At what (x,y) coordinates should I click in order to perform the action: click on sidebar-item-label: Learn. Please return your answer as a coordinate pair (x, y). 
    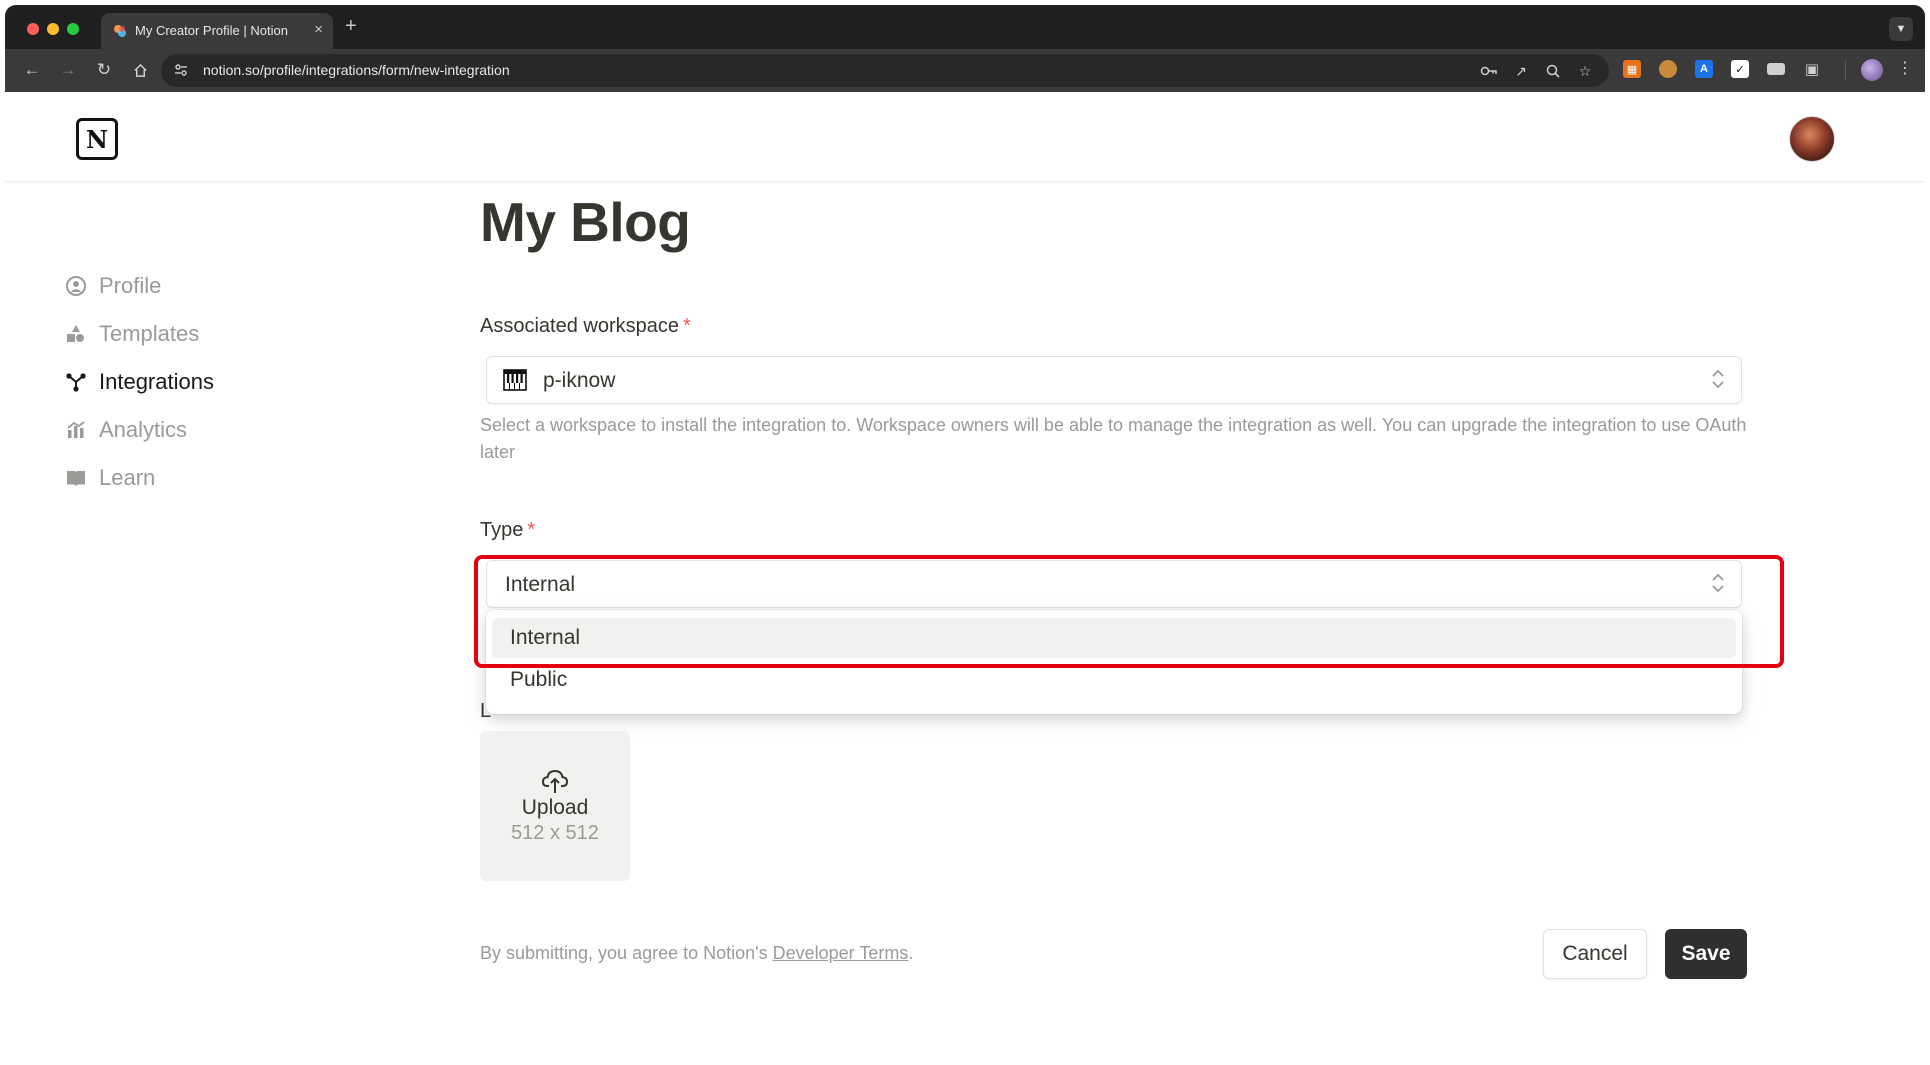
    Looking at the image, I should click on (127, 477).